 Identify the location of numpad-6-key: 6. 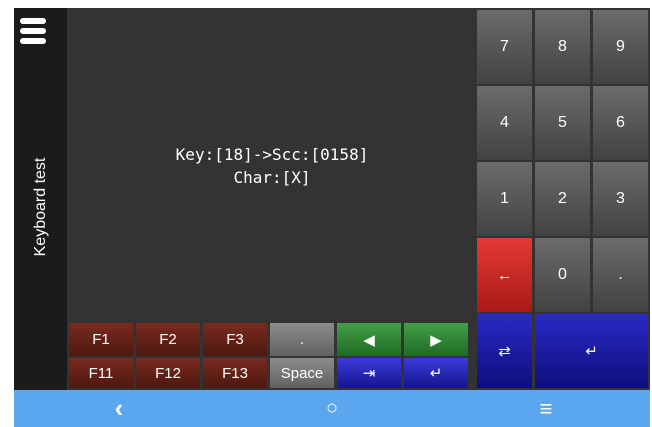
(620, 123).